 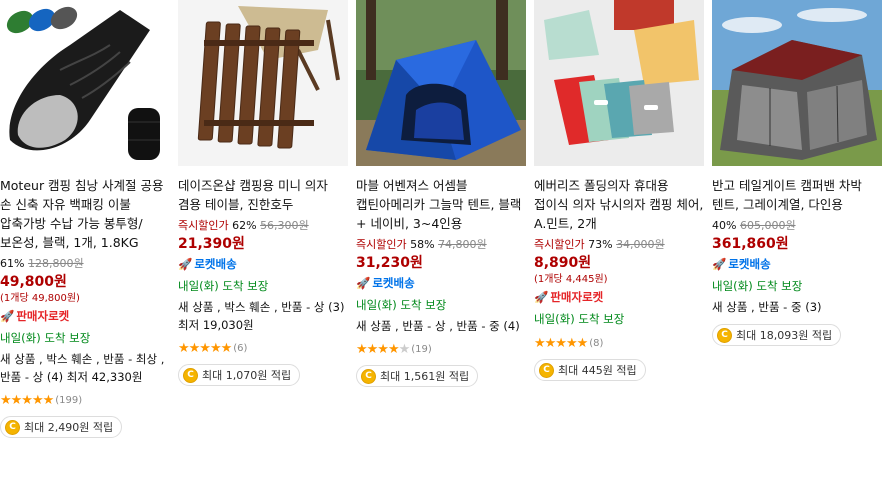 What do you see at coordinates (40, 298) in the screenshot?
I see `unit-price: (1개당 49,800원)` at bounding box center [40, 298].